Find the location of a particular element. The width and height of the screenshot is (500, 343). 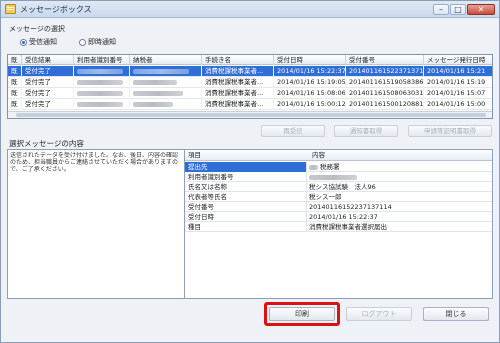

header-content: 内容 is located at coordinates (318, 155).